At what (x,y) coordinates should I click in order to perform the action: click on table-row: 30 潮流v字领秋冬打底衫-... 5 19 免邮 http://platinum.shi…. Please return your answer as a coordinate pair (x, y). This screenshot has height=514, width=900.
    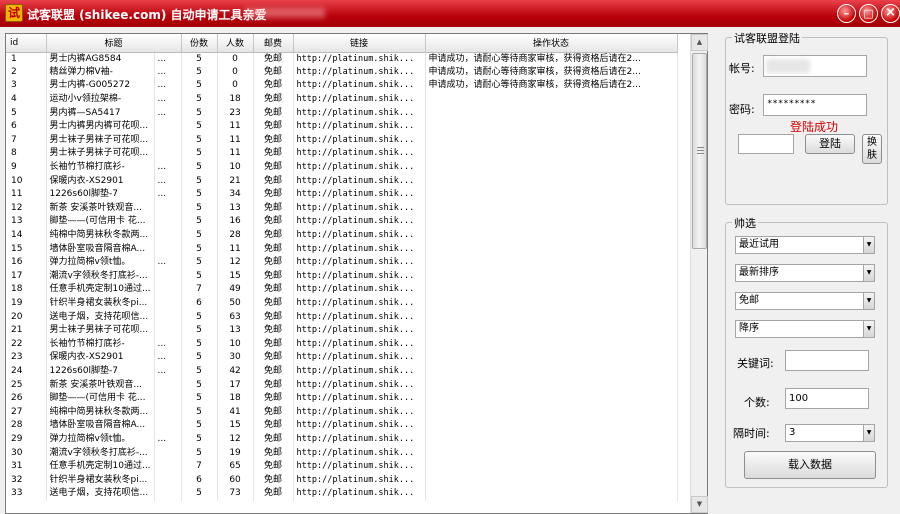
    Looking at the image, I should click on (342, 453).